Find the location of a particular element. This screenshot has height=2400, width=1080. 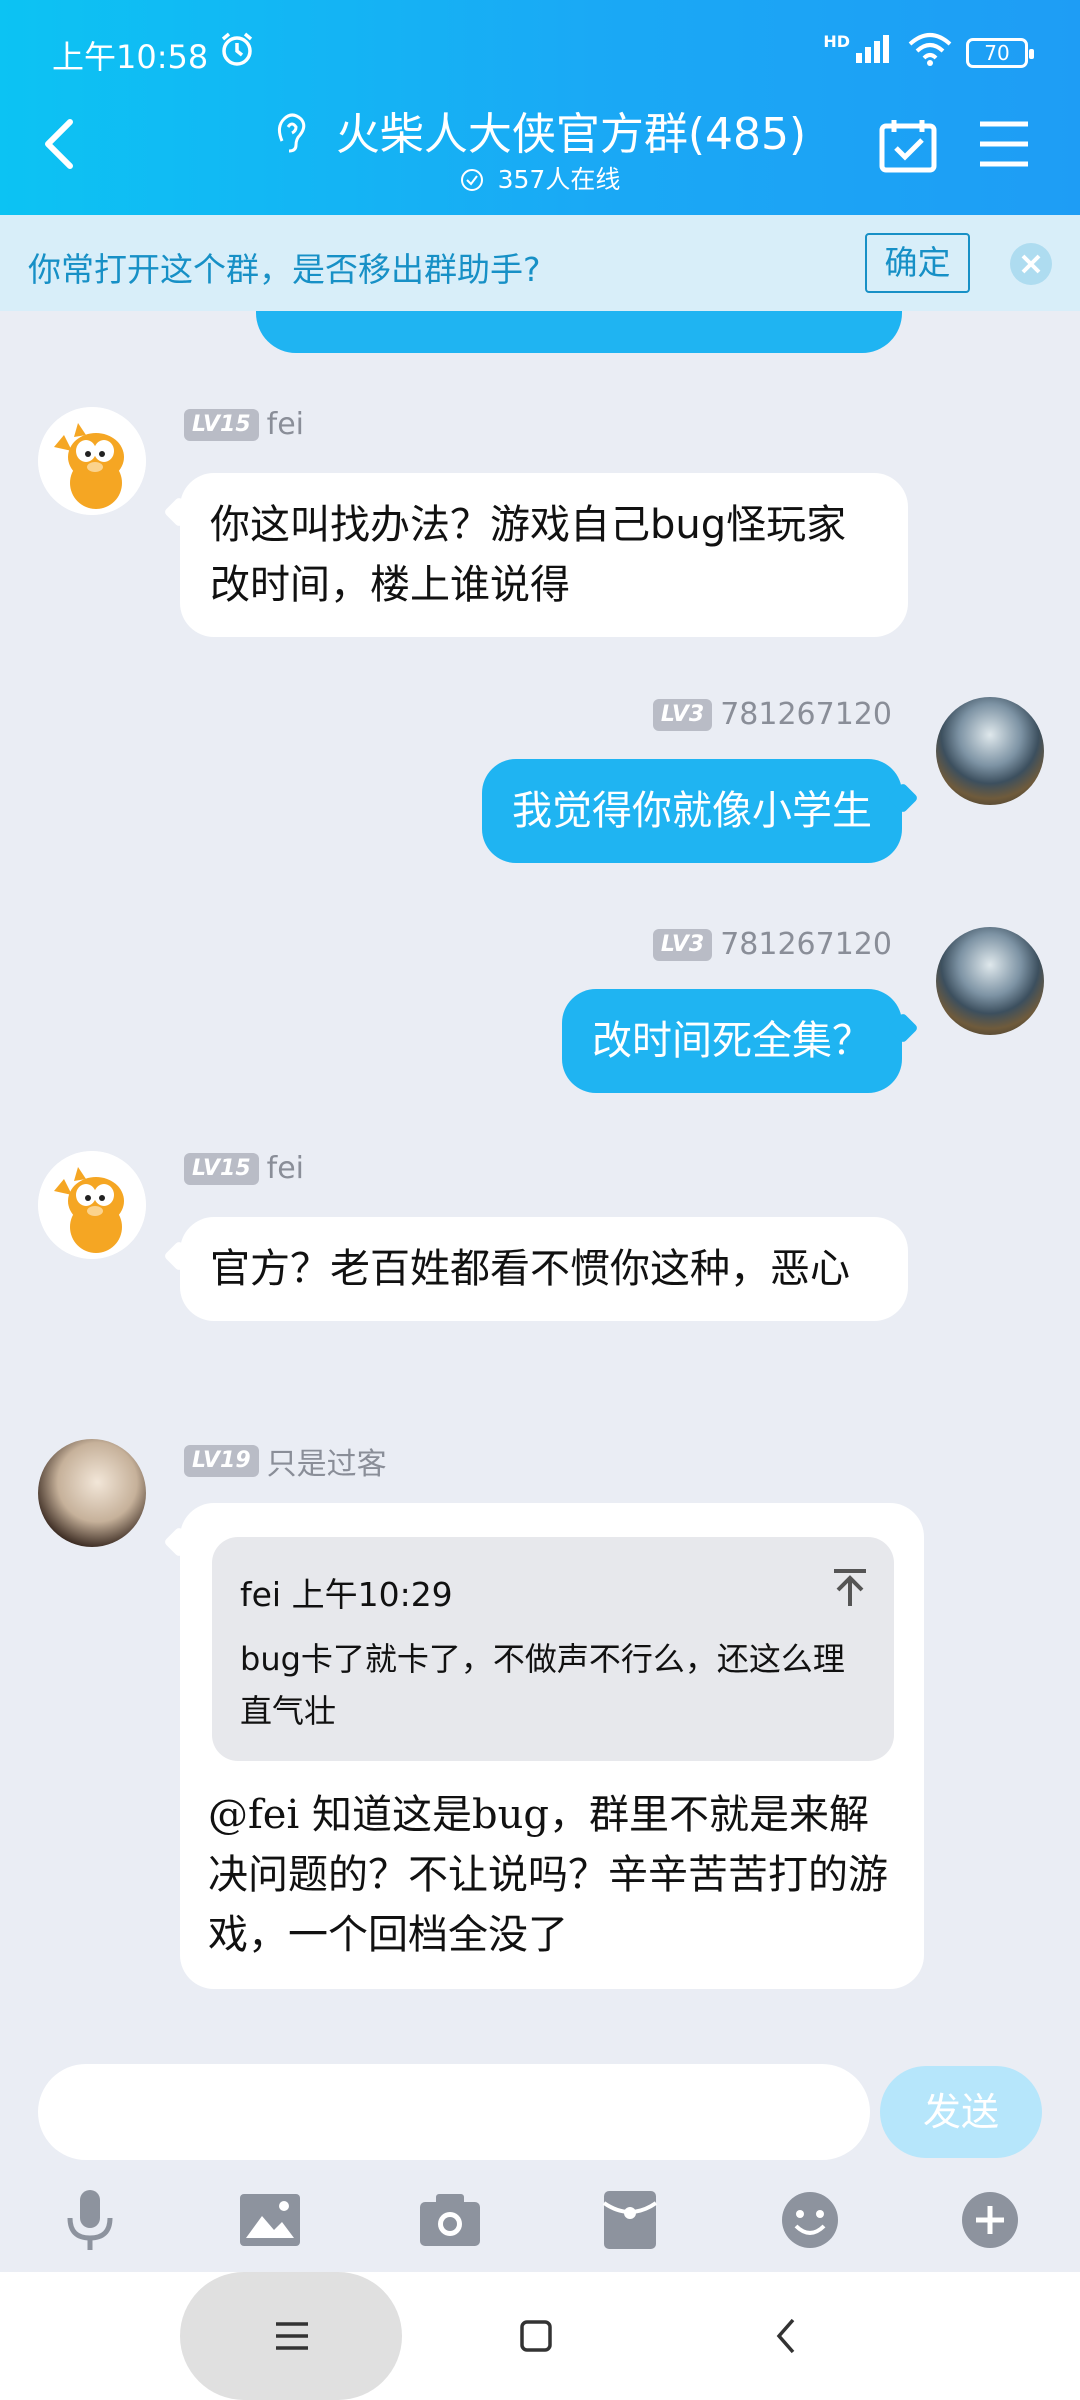

jump-to-top-icon is located at coordinates (850, 1595).